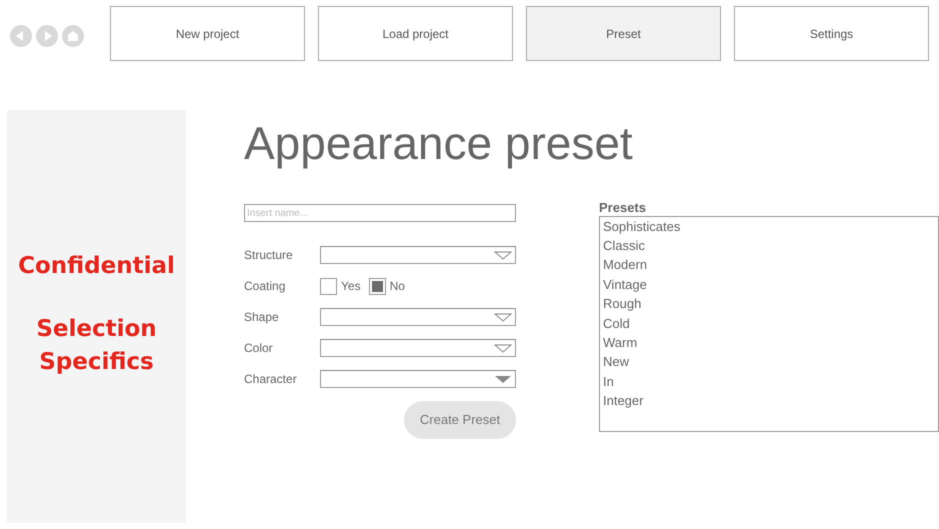 The width and height of the screenshot is (939, 529). Describe the element at coordinates (769, 362) in the screenshot. I see `list-item: New` at that location.